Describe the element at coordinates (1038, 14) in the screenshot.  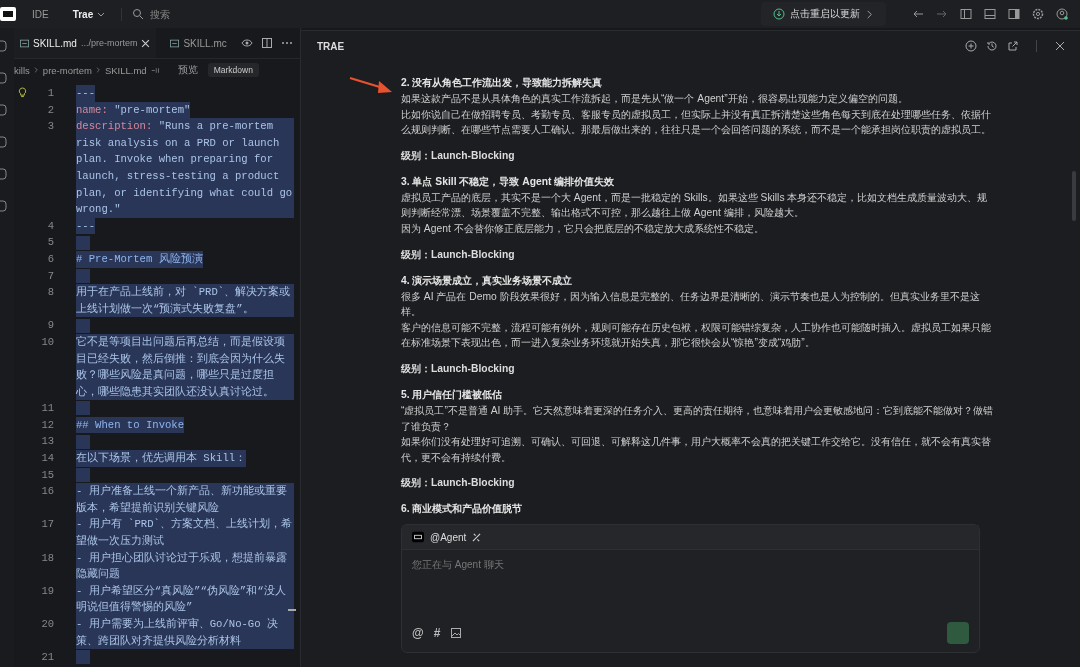
I see `settings-icon` at that location.